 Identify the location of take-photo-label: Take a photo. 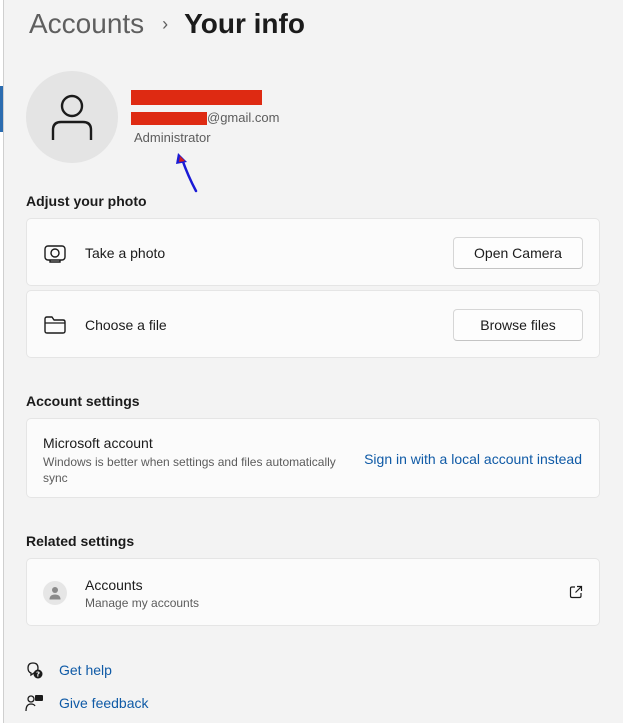
(125, 253).